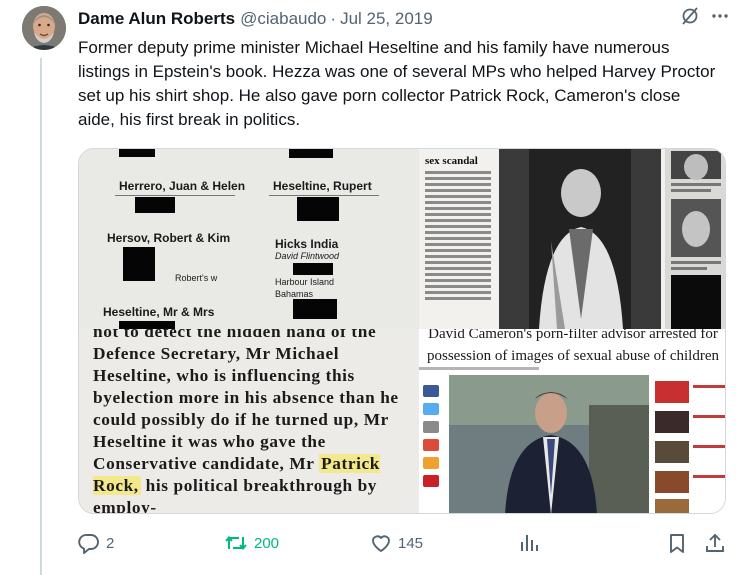 The image size is (750, 575). I want to click on display-name: Dame Alun Roberts, so click(156, 19).